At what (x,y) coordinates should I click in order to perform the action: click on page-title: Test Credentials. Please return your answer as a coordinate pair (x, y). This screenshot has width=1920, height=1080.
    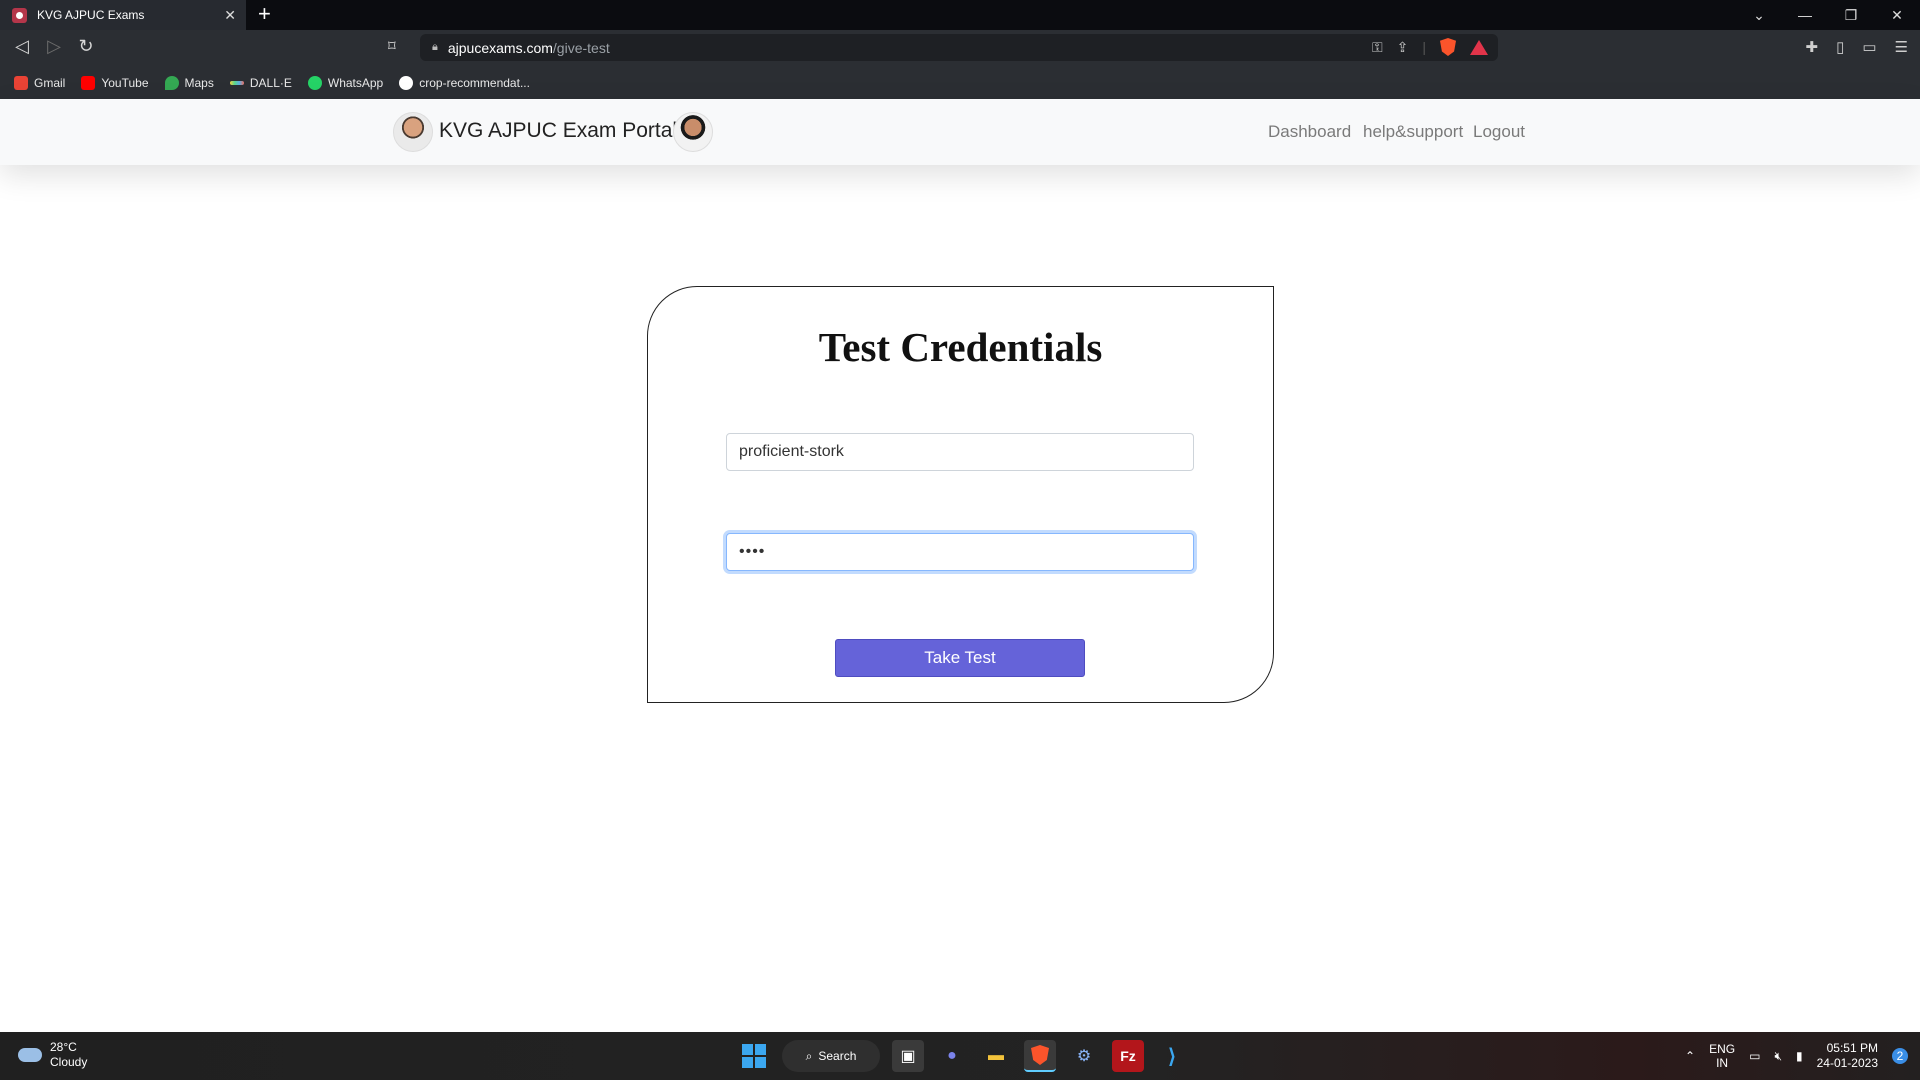
    Looking at the image, I should click on (960, 347).